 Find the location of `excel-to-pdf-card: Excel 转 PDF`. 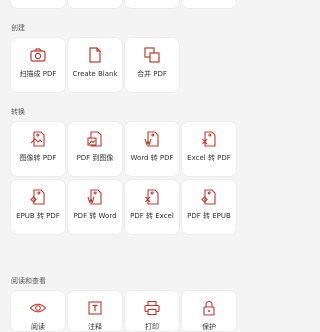

excel-to-pdf-card: Excel 转 PDF is located at coordinates (209, 149).